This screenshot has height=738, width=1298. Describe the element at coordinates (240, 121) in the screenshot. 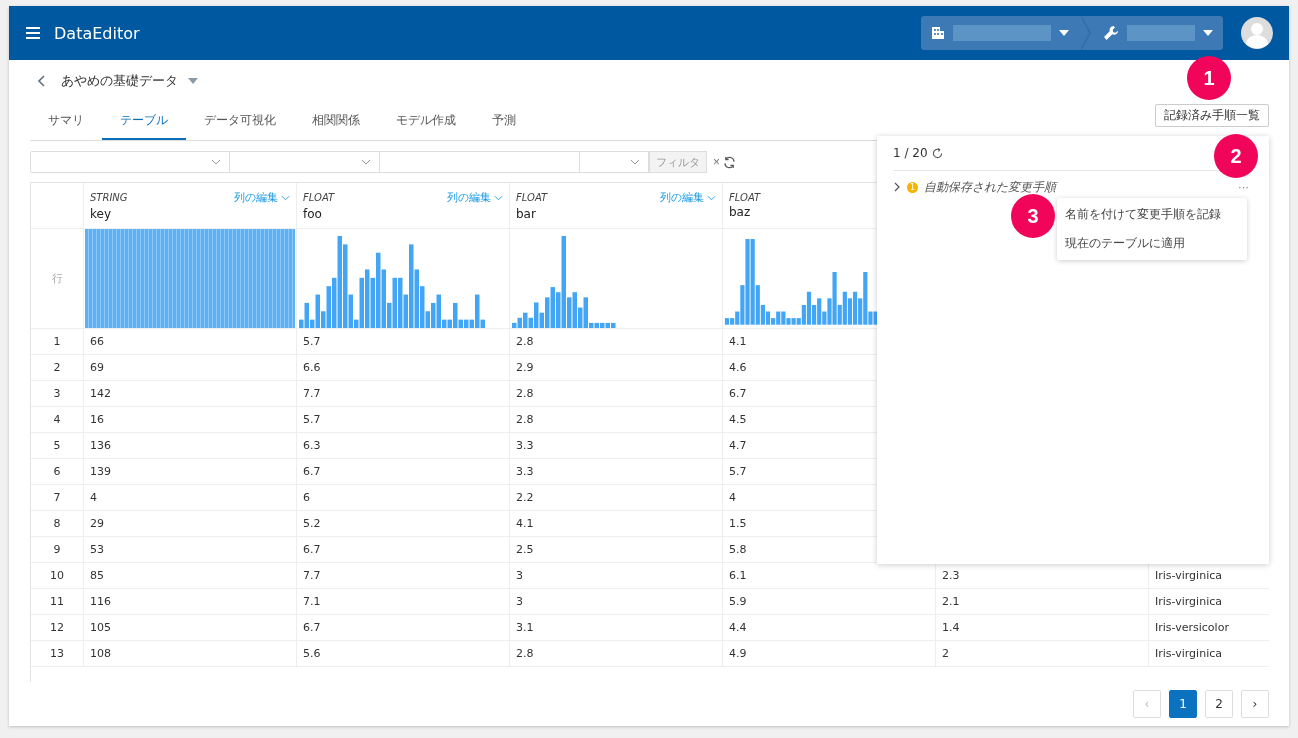

I see `tab: データ可視化` at that location.